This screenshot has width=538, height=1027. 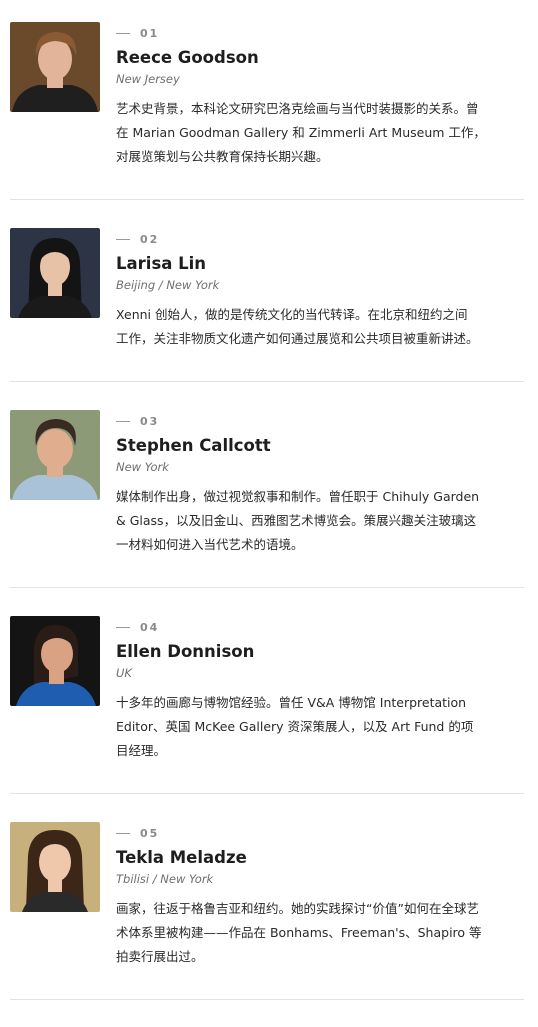 I want to click on bio-line: & Glass，以及旧金山、西雅图艺术博览会。策展兴趣关注玻璃这, so click(x=296, y=520).